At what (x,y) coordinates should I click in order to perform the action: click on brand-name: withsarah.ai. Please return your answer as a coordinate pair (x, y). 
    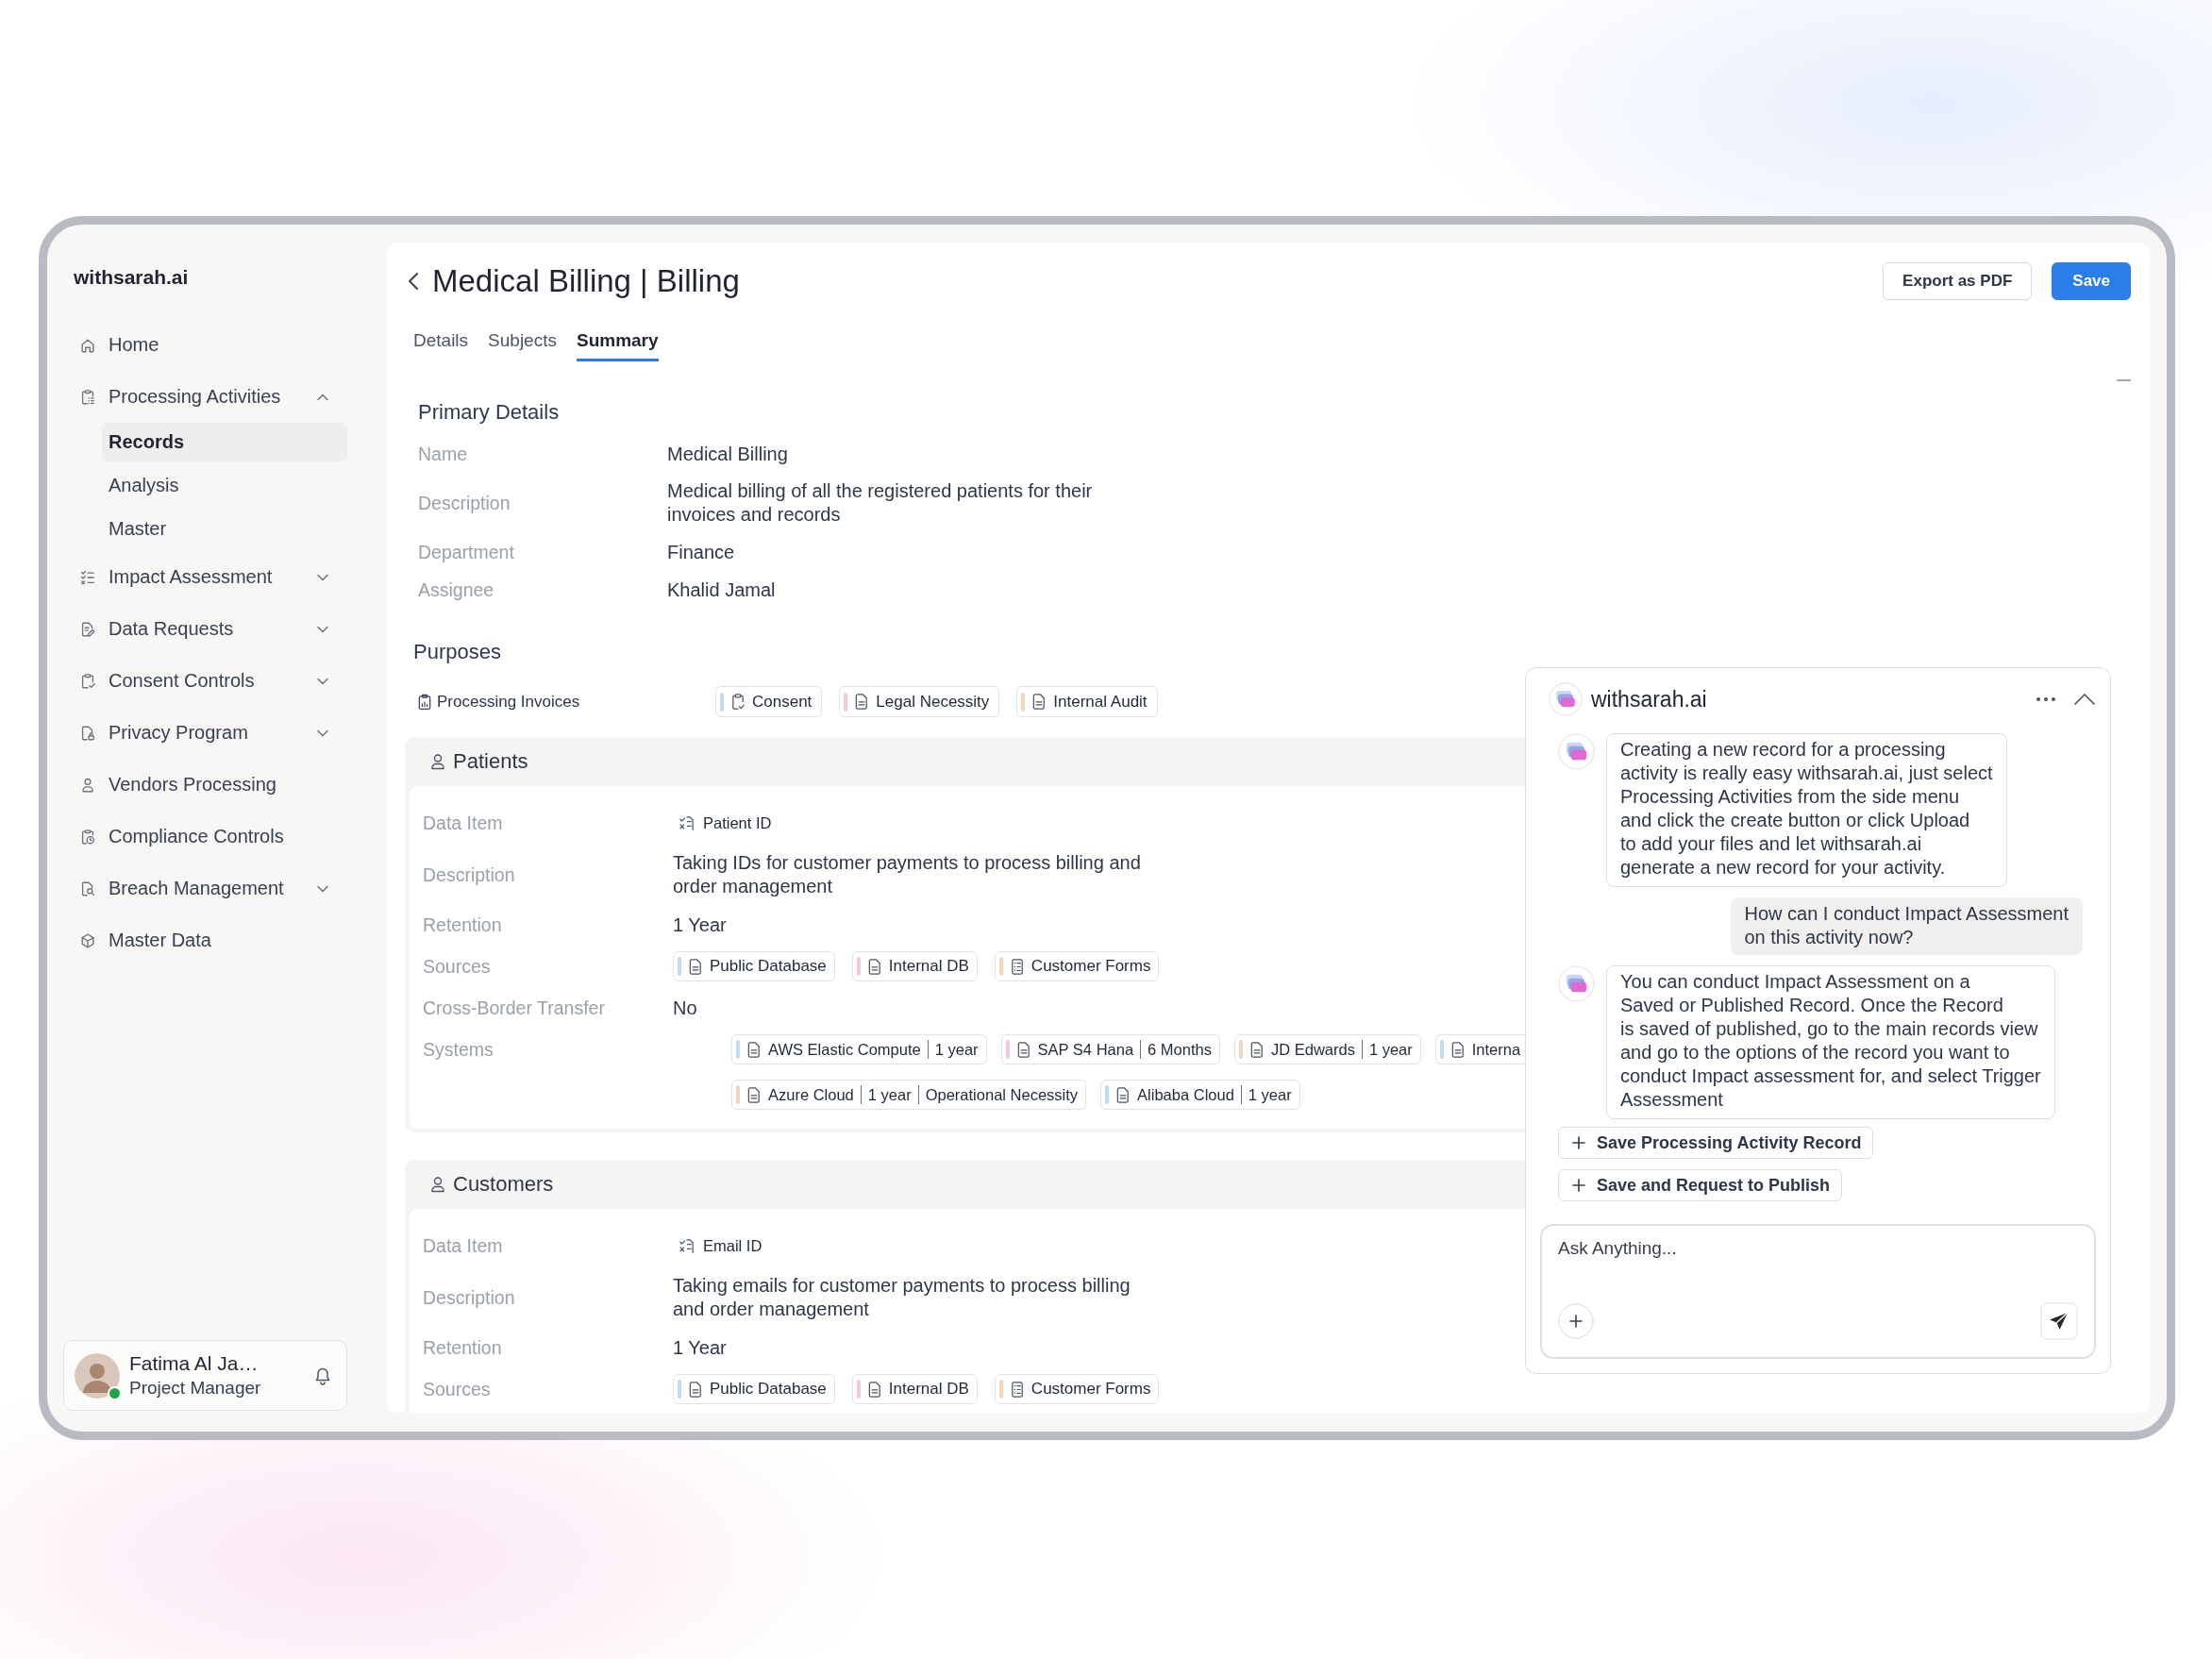
    Looking at the image, I should click on (132, 277).